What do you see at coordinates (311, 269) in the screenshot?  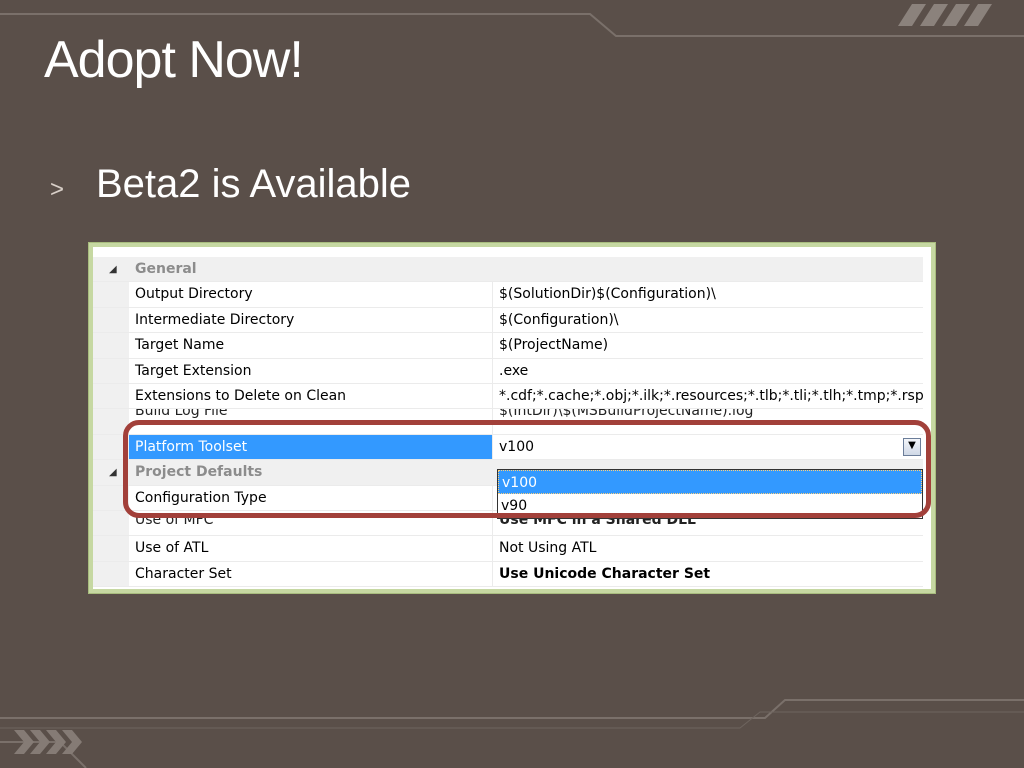 I see `category-label: General` at bounding box center [311, 269].